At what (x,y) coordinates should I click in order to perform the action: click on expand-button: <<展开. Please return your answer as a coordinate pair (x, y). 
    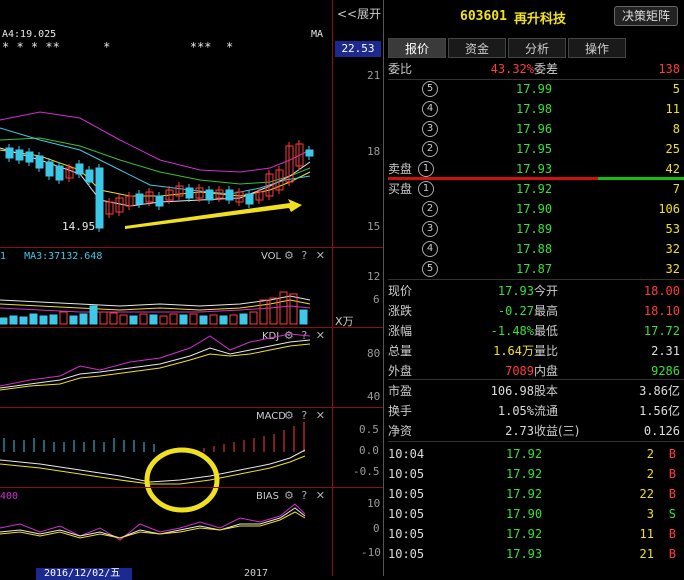
    Looking at the image, I should click on (359, 13).